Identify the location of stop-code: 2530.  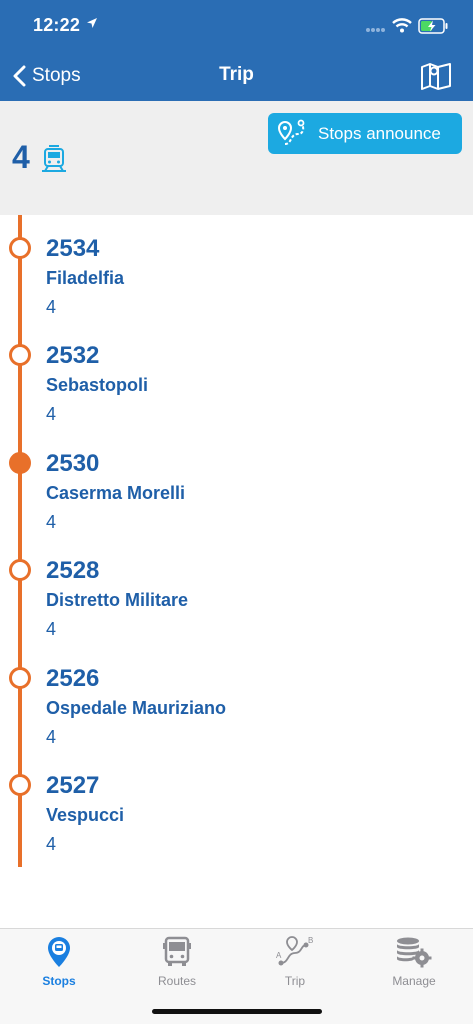
(73, 463).